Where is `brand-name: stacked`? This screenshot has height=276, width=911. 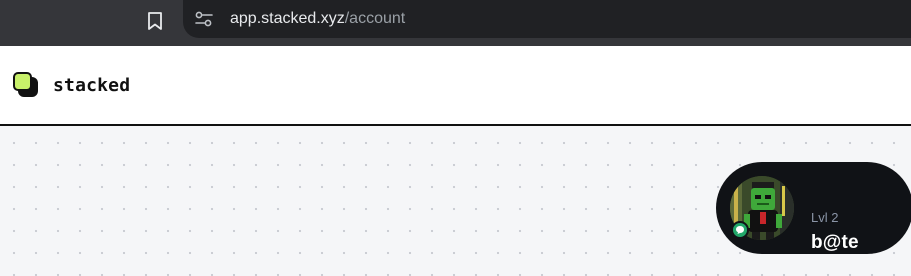
brand-name: stacked is located at coordinates (92, 85).